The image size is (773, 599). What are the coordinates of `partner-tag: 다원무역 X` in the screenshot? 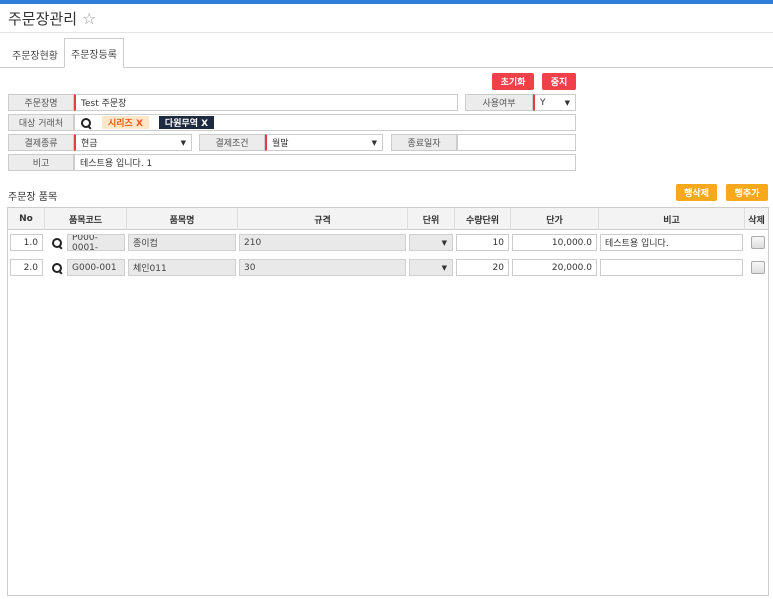 It's located at (186, 122).